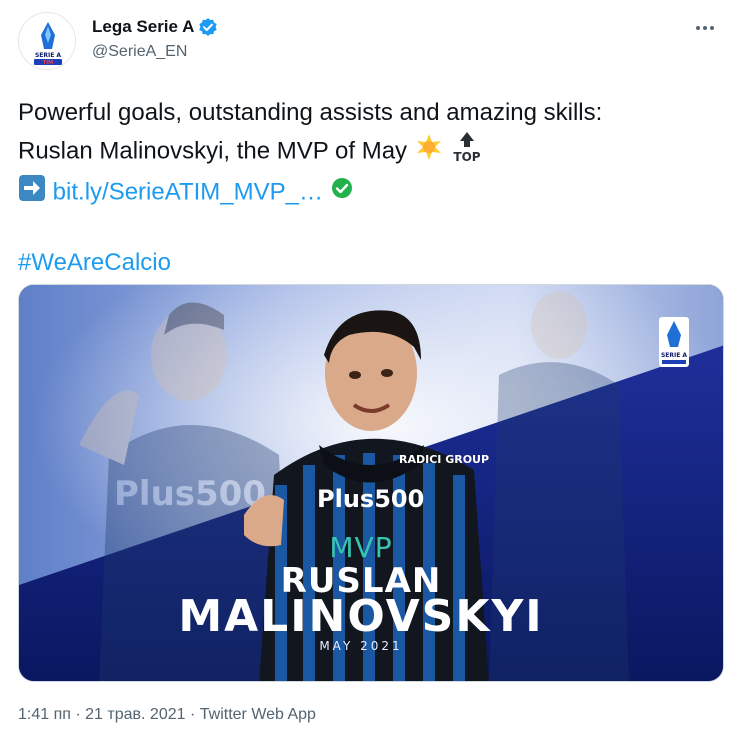  What do you see at coordinates (467, 157) in the screenshot?
I see `svg-text: TOP` at bounding box center [467, 157].